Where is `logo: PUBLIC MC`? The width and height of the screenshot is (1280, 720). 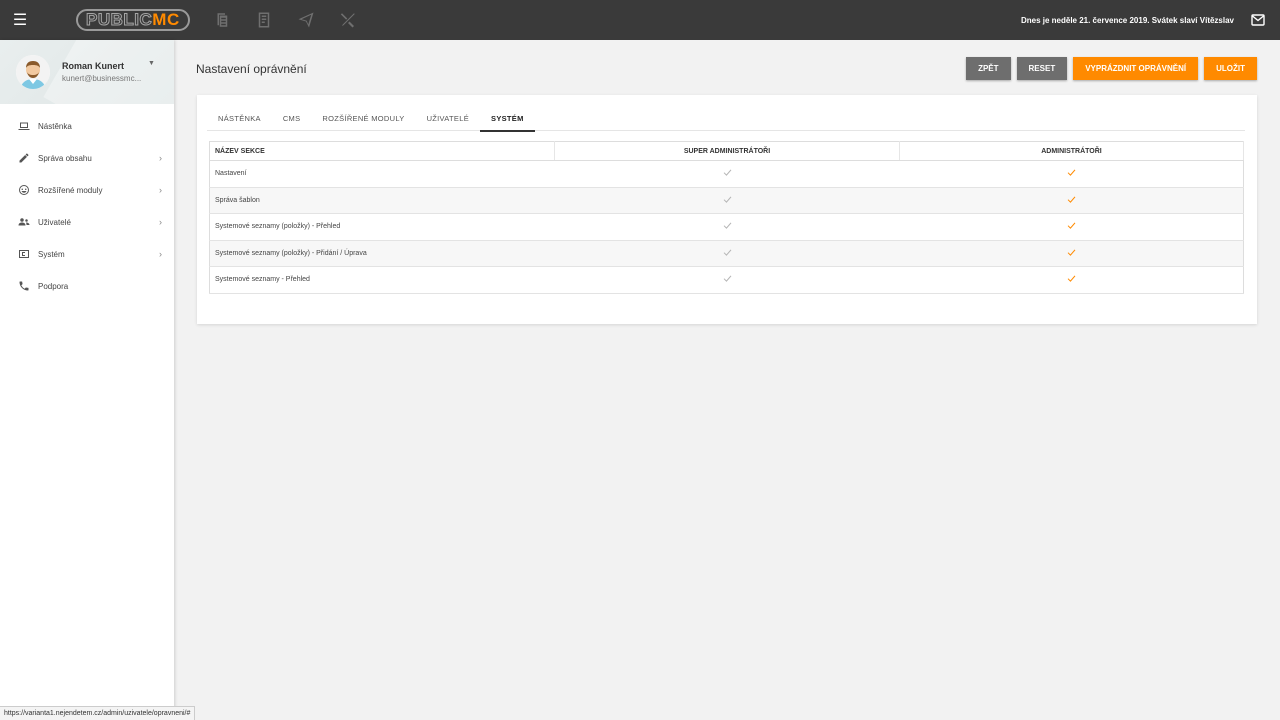
logo: PUBLIC MC is located at coordinates (133, 20).